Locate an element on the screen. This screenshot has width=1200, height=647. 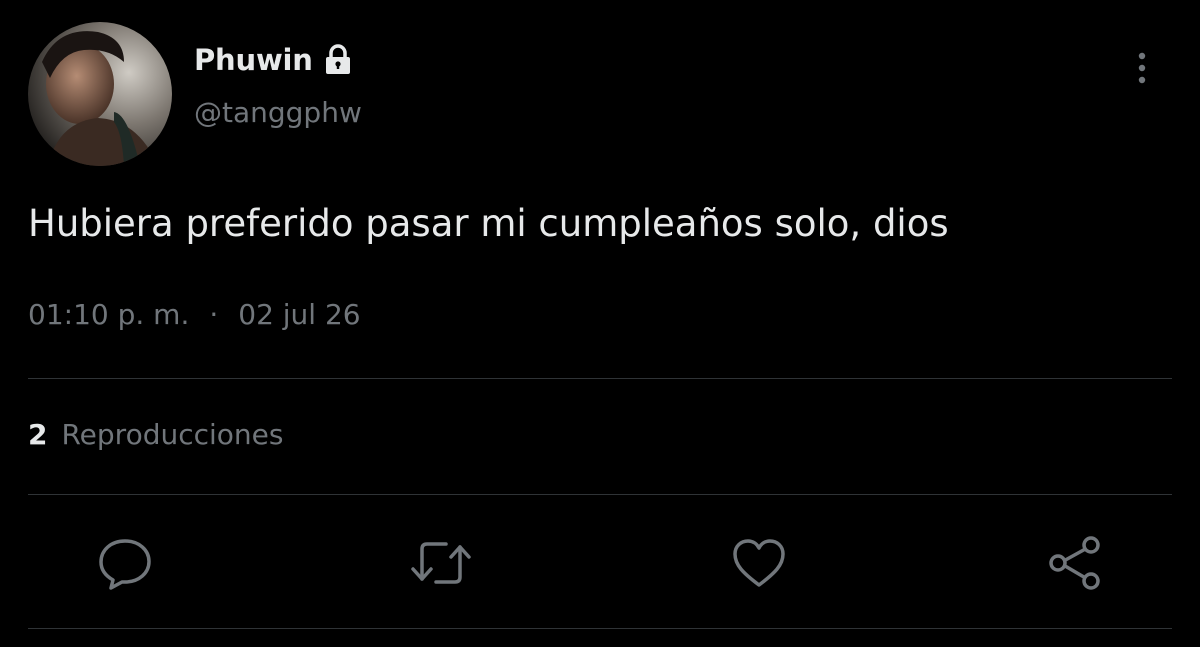
lock-icon is located at coordinates (338, 60).